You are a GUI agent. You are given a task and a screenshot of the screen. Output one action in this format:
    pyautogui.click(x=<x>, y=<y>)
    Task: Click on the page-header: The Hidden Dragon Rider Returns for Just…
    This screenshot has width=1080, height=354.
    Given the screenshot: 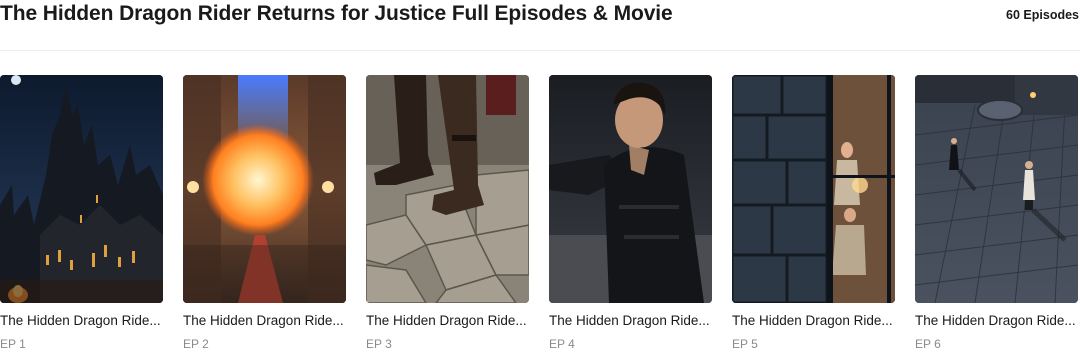 What is the action you would take?
    pyautogui.click(x=540, y=25)
    